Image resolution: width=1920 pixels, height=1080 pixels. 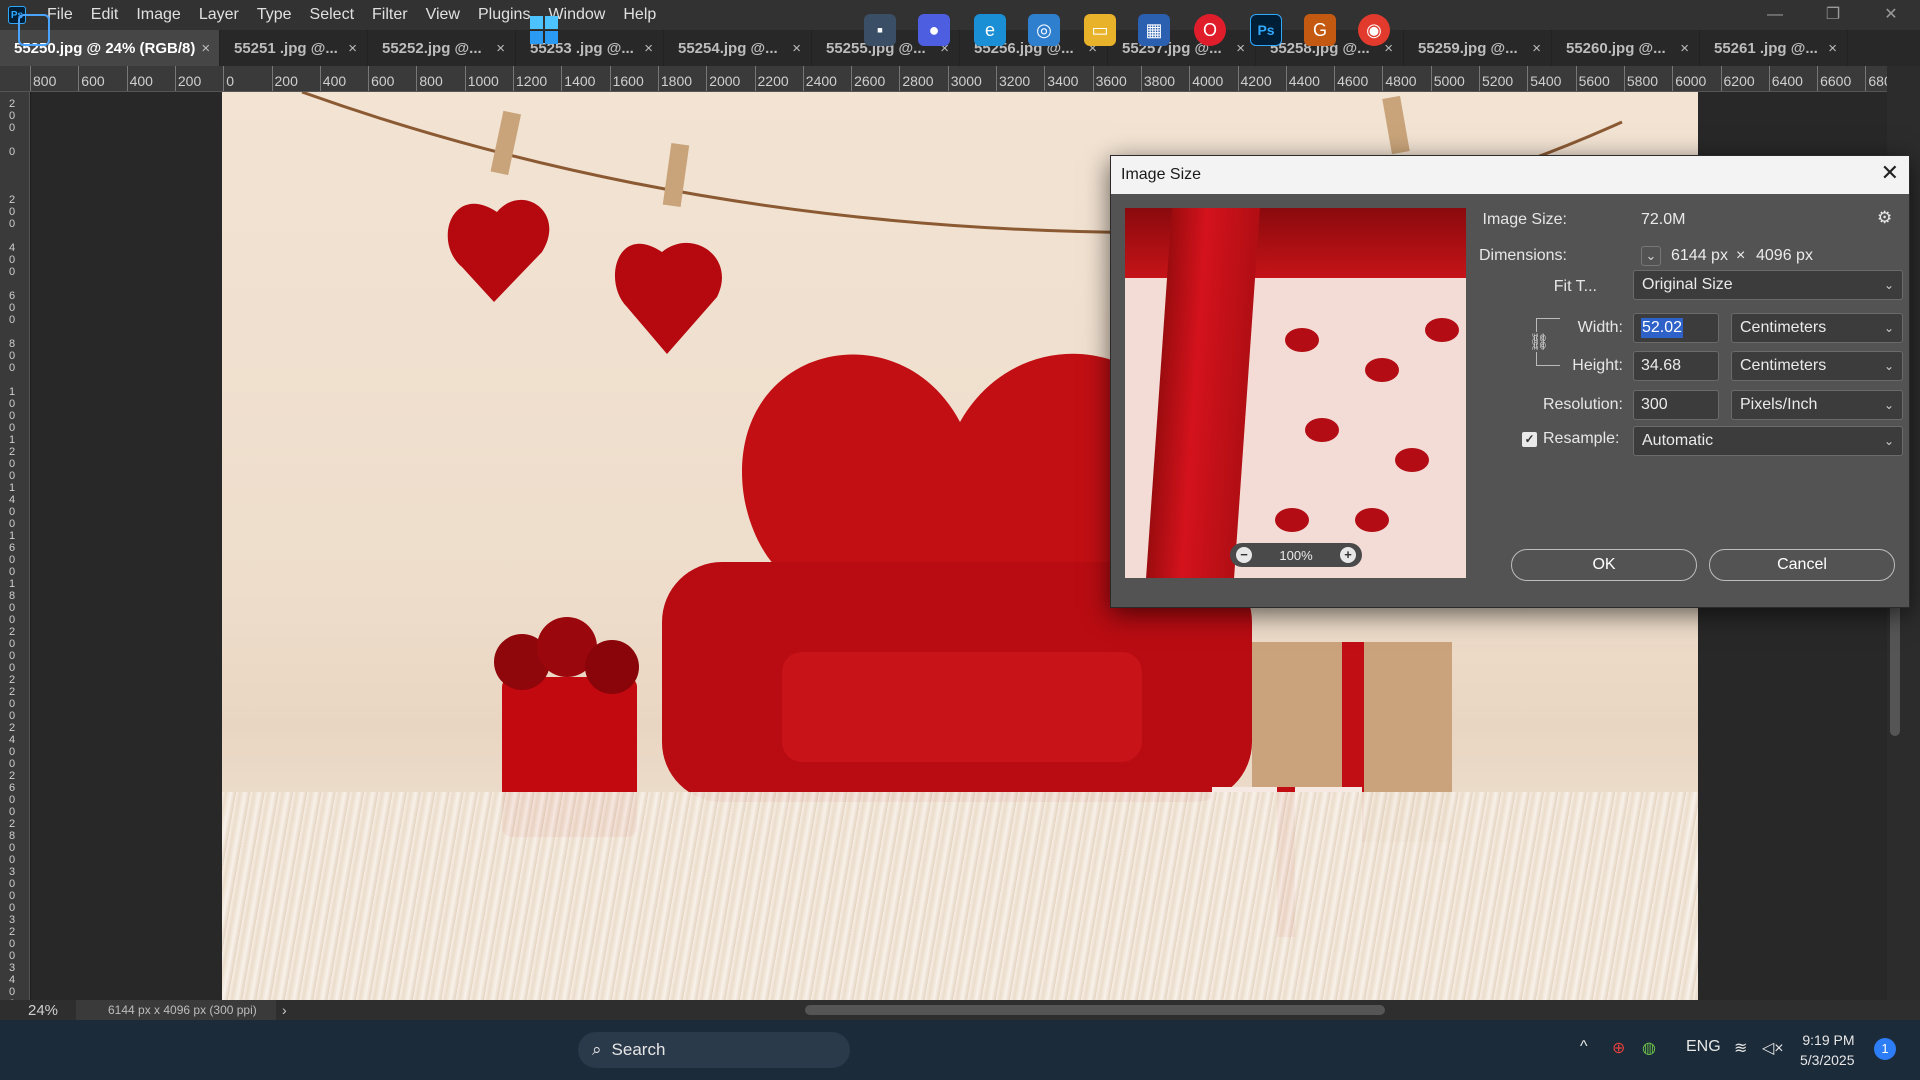 What do you see at coordinates (1600, 327) in the screenshot?
I see `width-label: Width:` at bounding box center [1600, 327].